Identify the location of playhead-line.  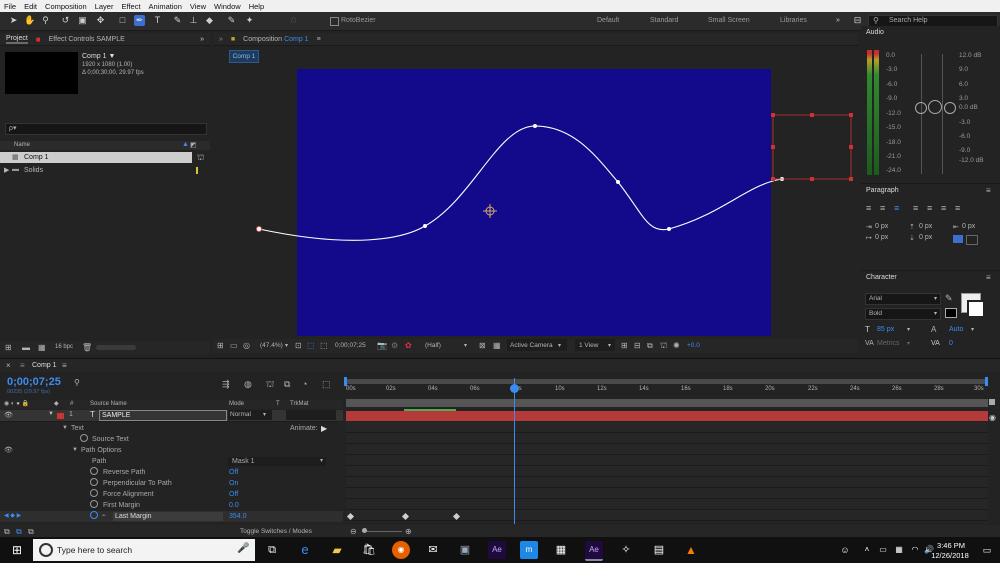
(514, 451).